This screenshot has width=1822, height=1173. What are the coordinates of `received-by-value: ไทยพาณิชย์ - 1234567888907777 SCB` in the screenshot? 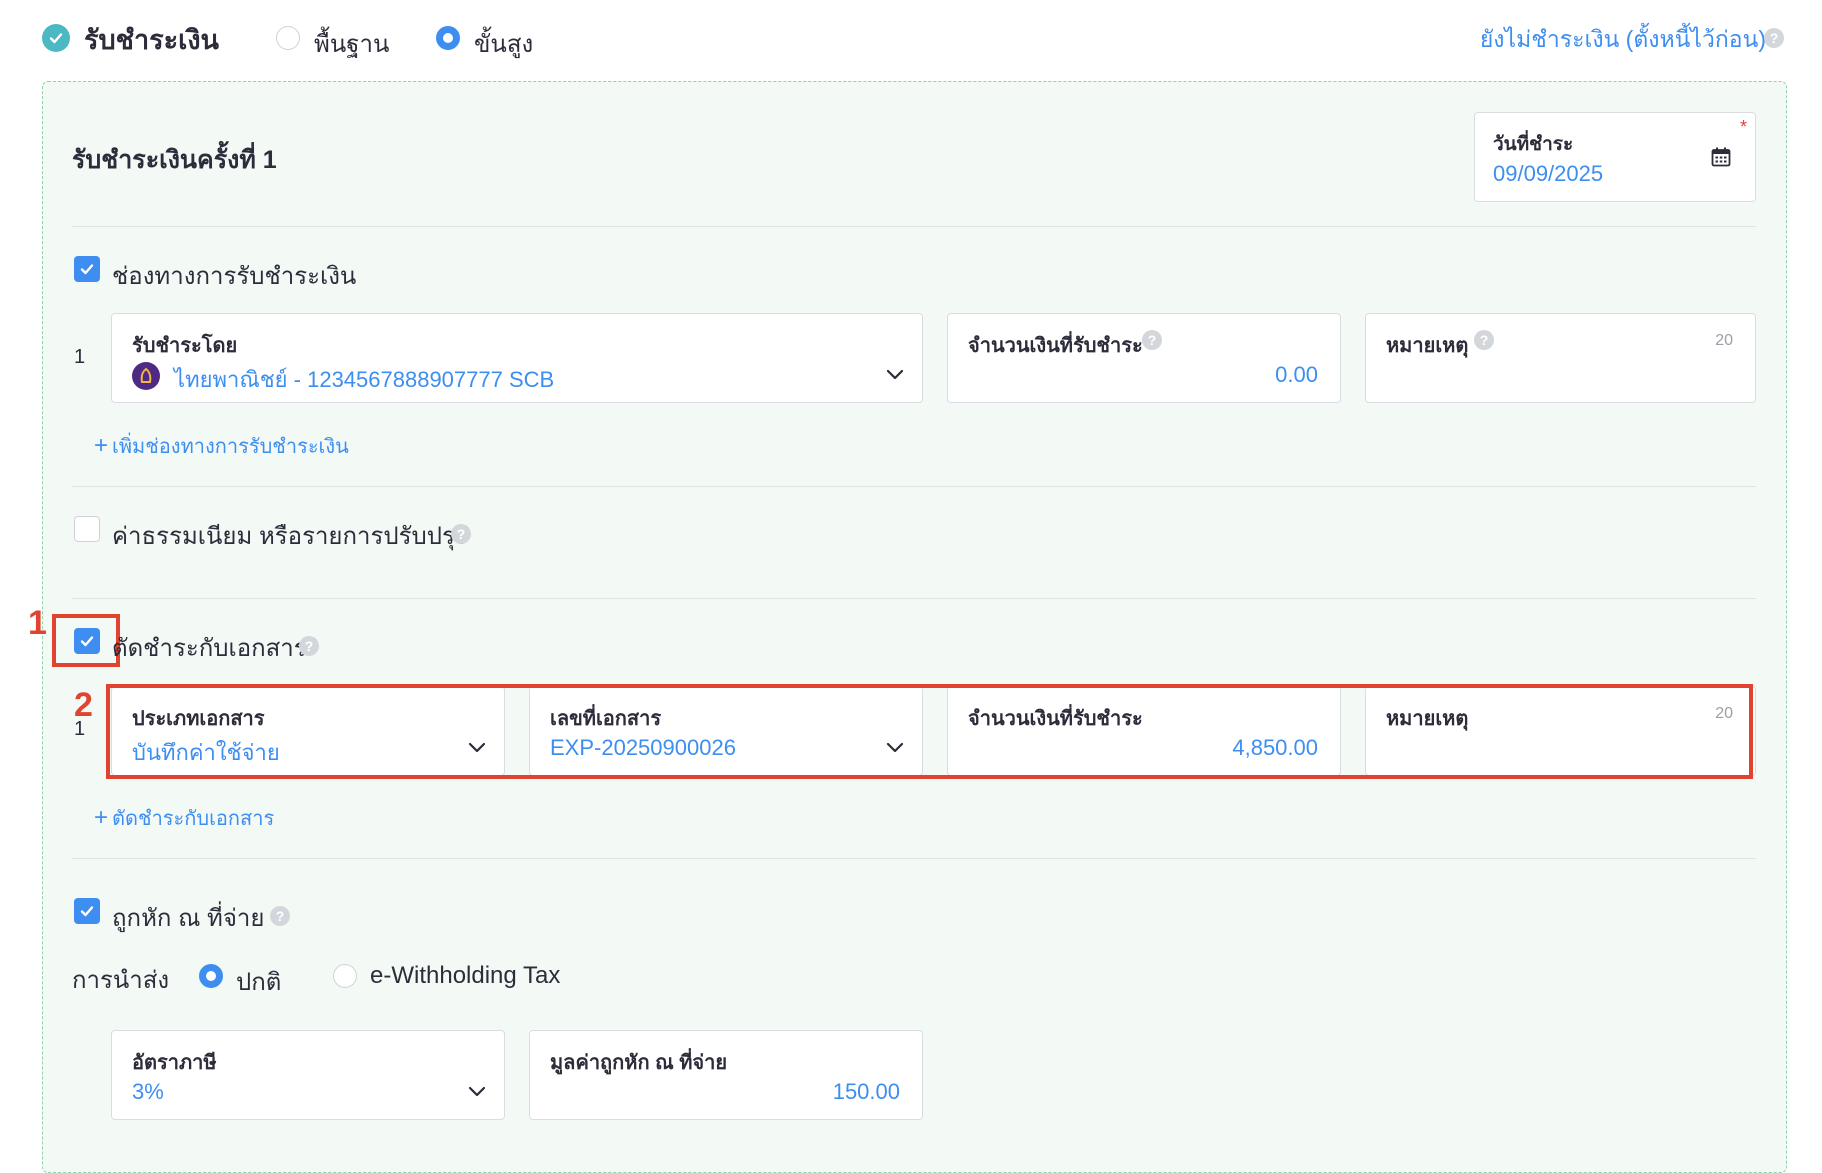 It's located at (364, 379).